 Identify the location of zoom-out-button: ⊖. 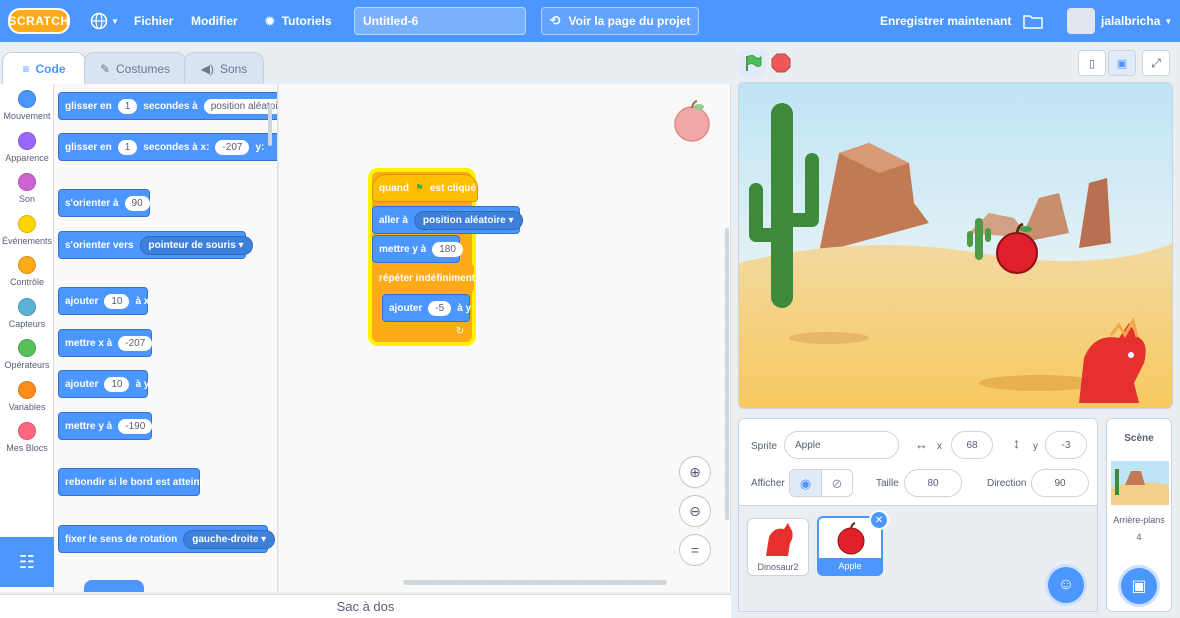
(695, 511).